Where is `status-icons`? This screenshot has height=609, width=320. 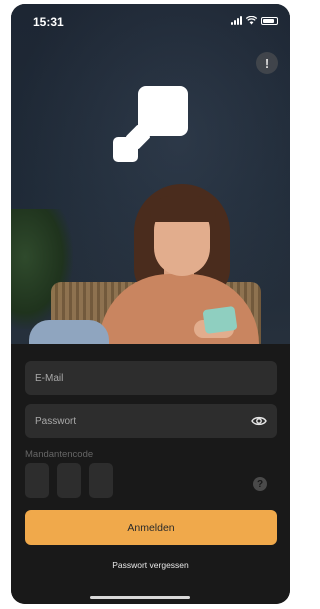
status-icons is located at coordinates (254, 20).